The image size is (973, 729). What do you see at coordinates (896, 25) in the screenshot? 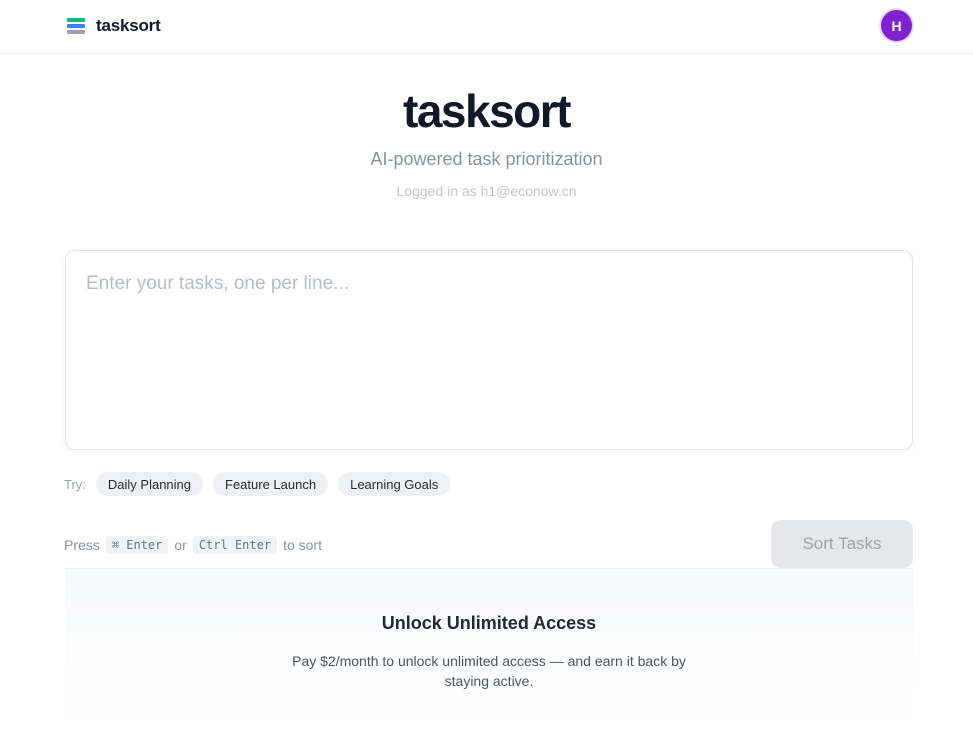
I see `user-avatar: H` at bounding box center [896, 25].